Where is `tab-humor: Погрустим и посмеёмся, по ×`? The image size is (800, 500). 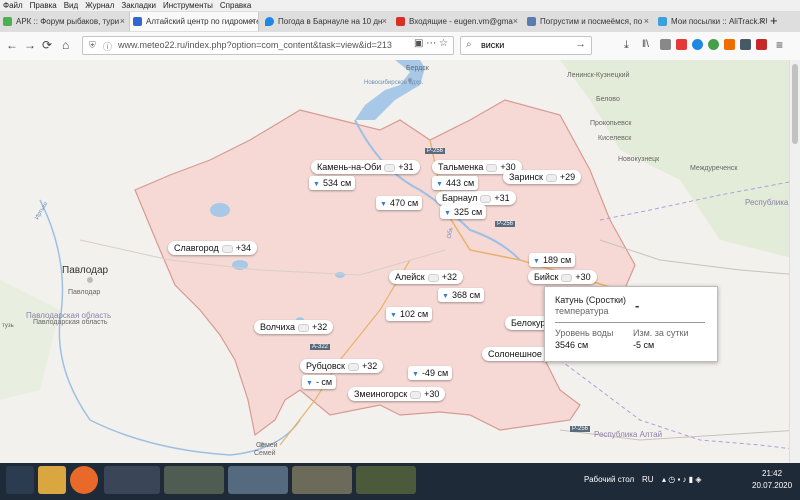 tab-humor: Погрустим и посмеёмся, по × is located at coordinates (588, 21).